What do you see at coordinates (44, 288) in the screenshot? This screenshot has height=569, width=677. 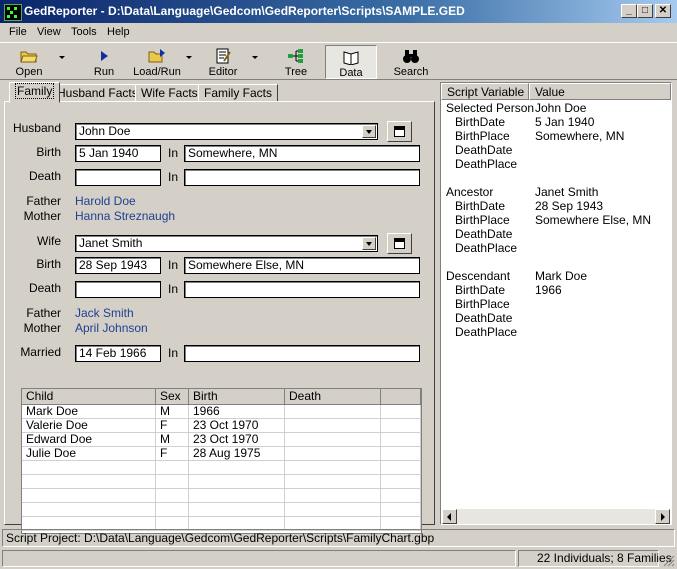 I see `wife-death-label: Death` at bounding box center [44, 288].